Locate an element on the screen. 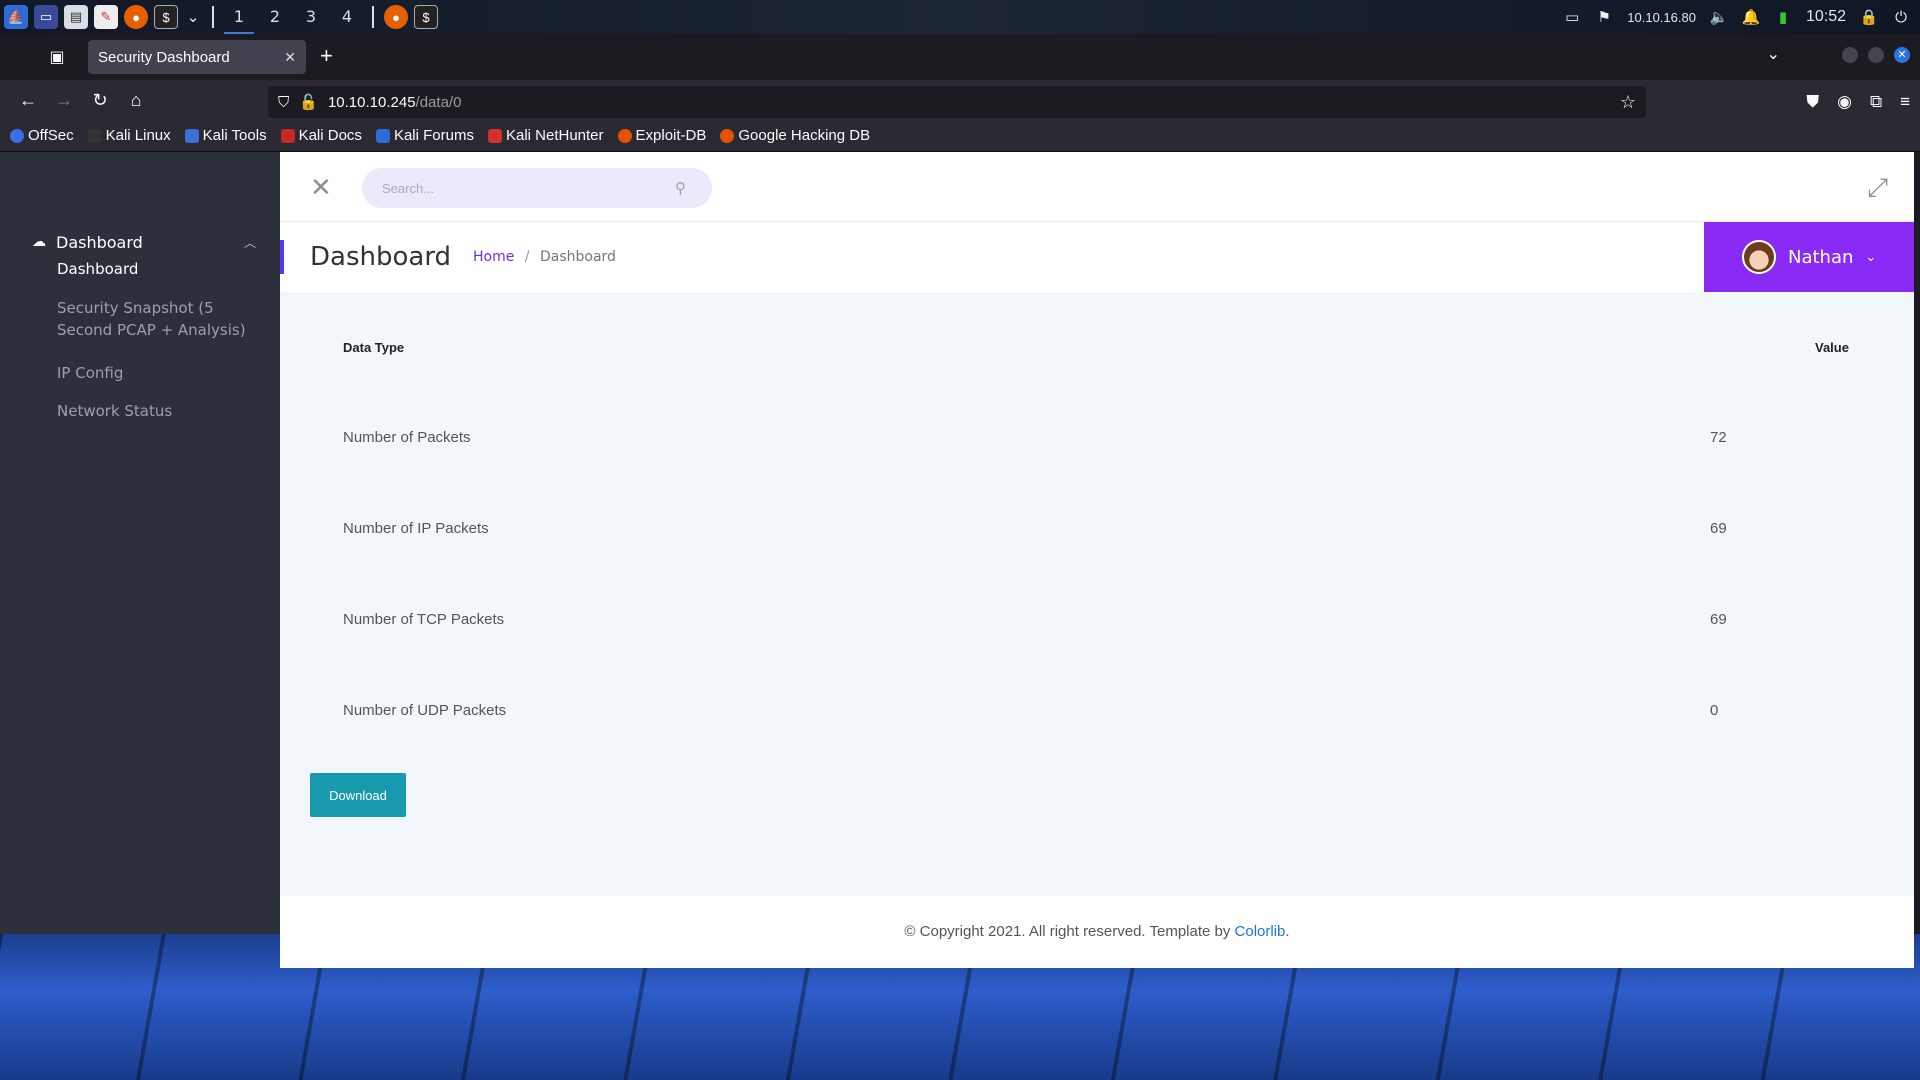  download-button: Download is located at coordinates (358, 795).